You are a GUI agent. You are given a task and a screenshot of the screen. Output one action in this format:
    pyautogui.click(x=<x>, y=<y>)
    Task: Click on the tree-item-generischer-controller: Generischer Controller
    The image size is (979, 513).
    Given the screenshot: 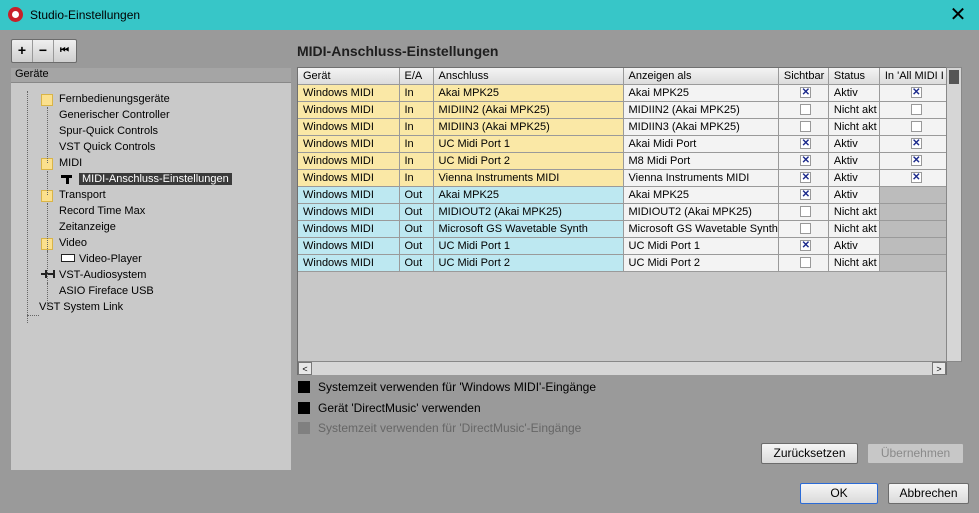 What is the action you would take?
    pyautogui.click(x=114, y=115)
    